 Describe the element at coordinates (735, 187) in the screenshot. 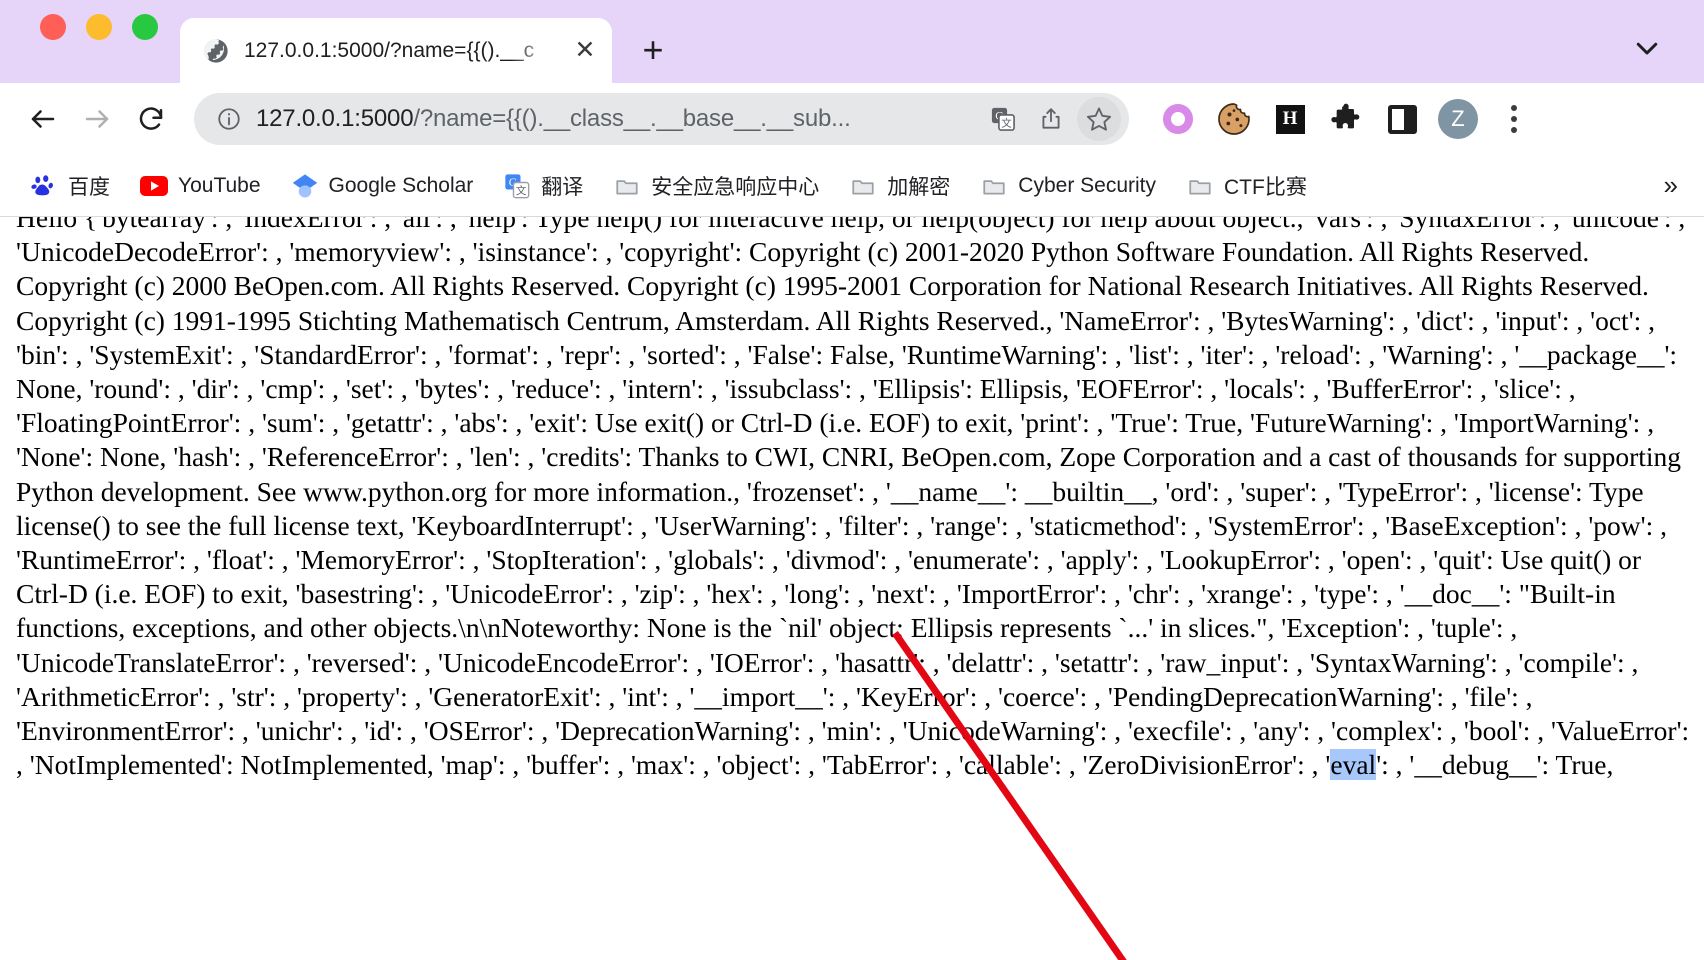

I see `bookmark-label: 安全应急响应中心` at that location.